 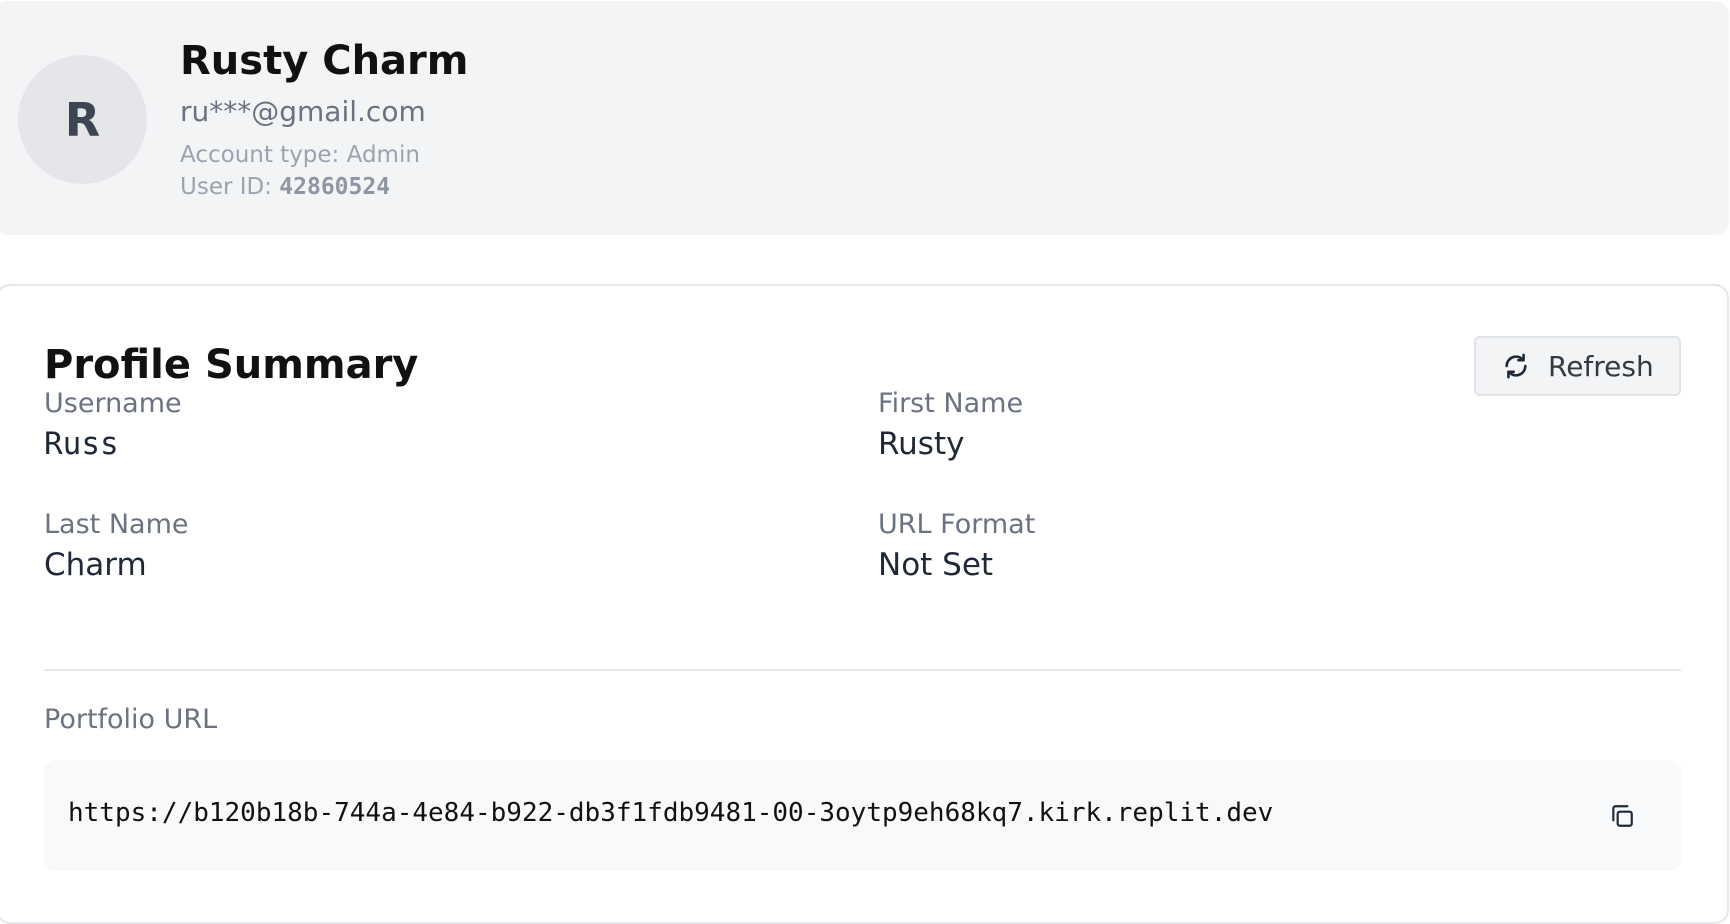 I want to click on user-id-line: User ID: 42860524, so click(x=285, y=187).